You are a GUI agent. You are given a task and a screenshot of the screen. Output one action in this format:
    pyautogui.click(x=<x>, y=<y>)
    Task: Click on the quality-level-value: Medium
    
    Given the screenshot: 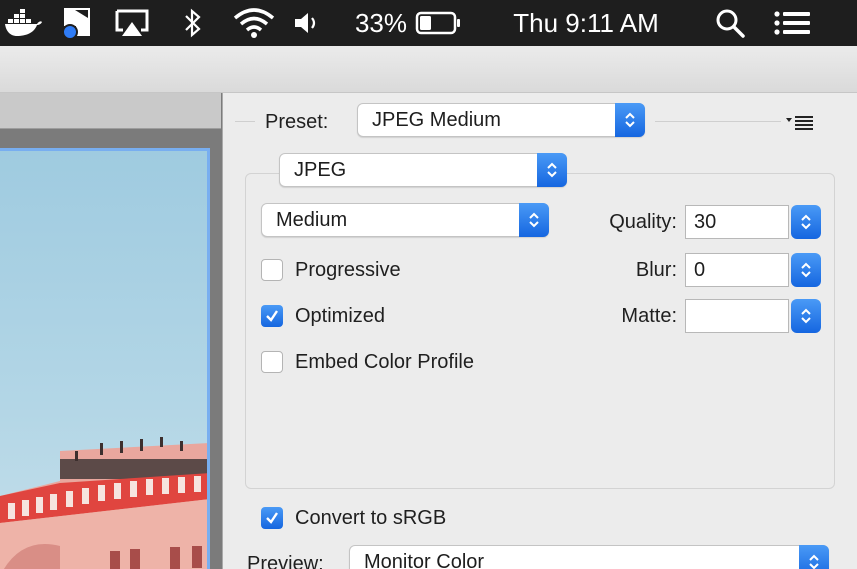 What is the action you would take?
    pyautogui.click(x=312, y=220)
    